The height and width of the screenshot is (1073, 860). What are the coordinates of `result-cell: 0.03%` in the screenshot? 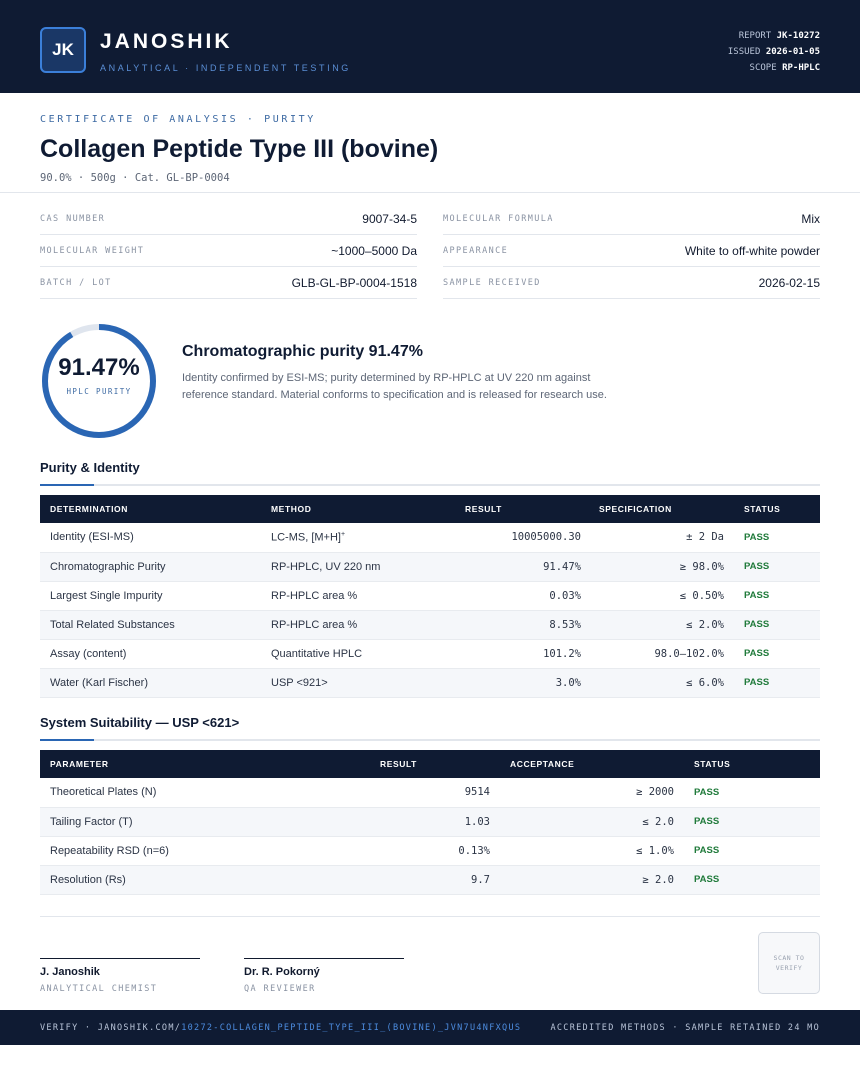 It's located at (511, 596).